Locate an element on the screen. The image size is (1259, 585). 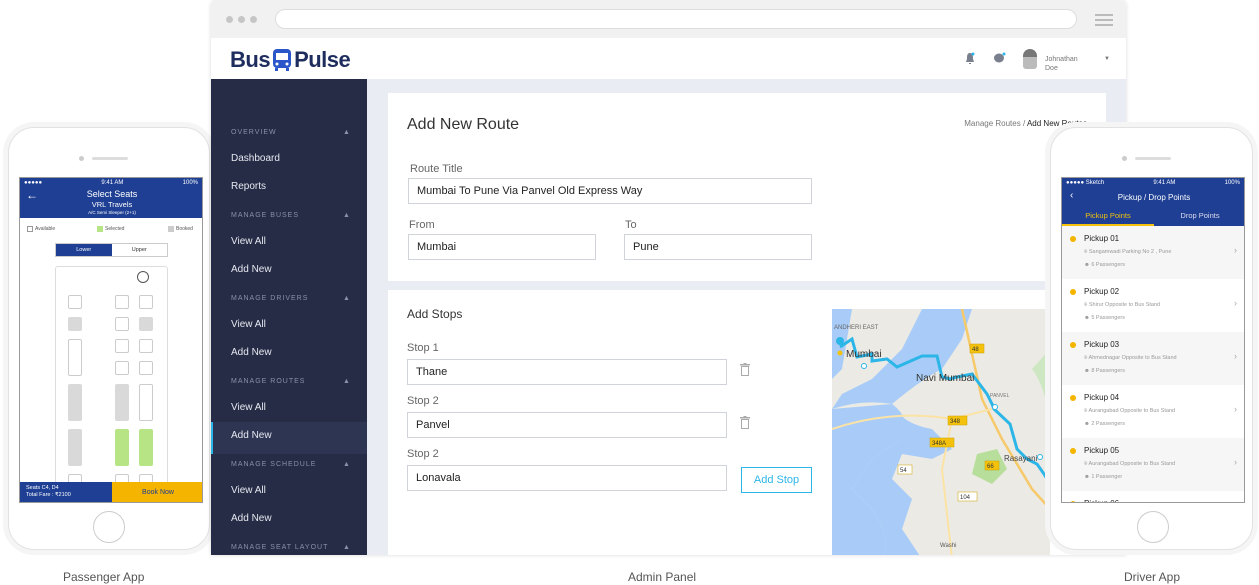
sidebar-section: MANAGE ROUTES ▲ is located at coordinates (290, 381).